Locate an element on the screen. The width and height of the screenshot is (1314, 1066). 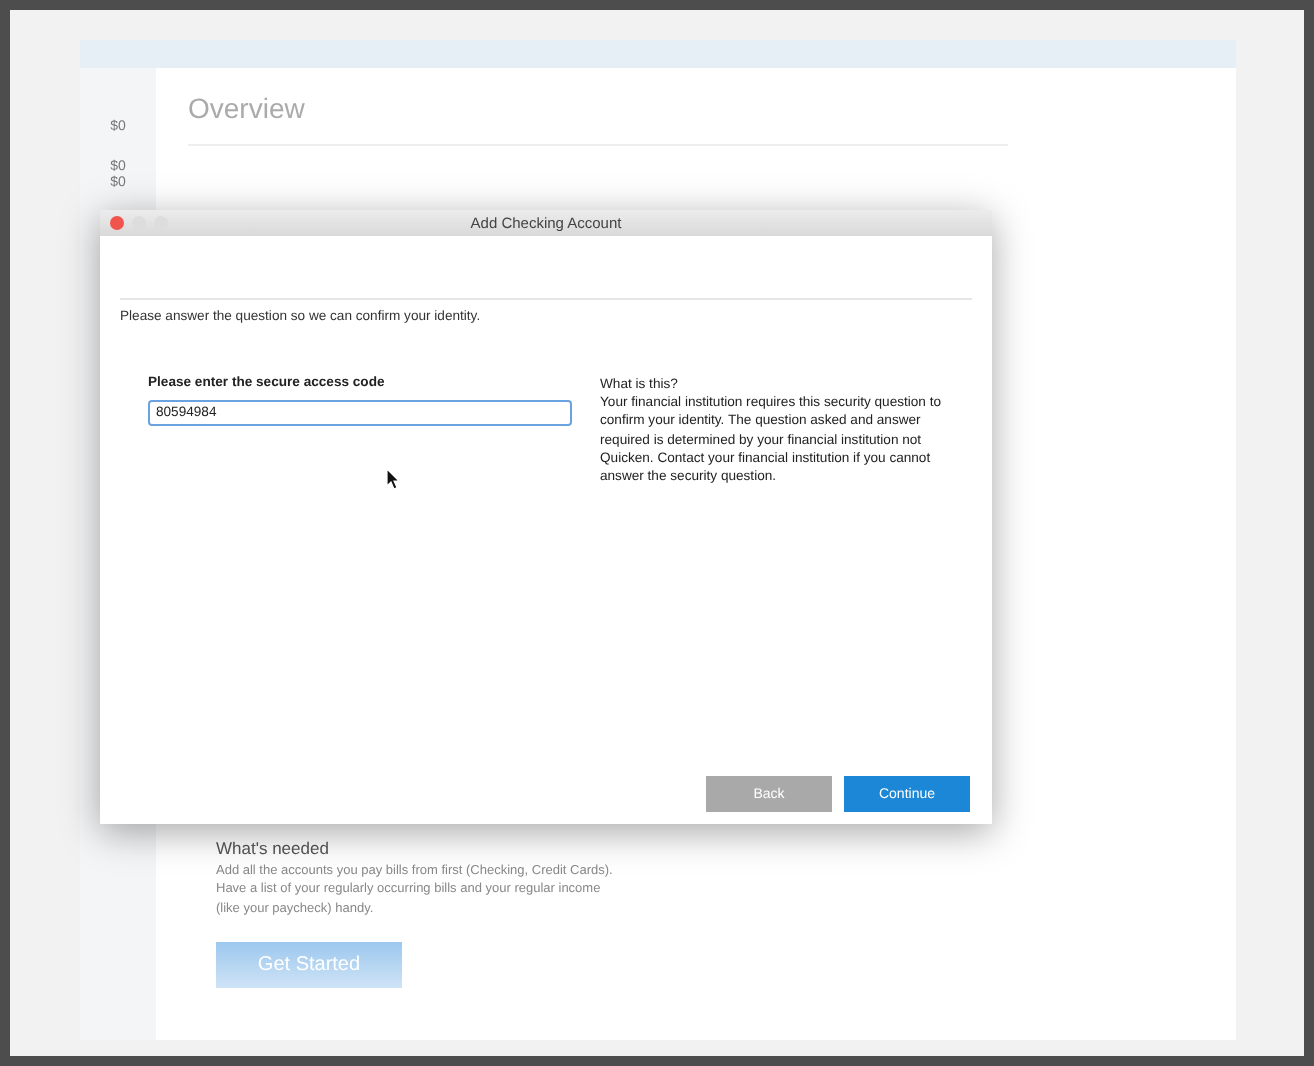
close-icon is located at coordinates (117, 223).